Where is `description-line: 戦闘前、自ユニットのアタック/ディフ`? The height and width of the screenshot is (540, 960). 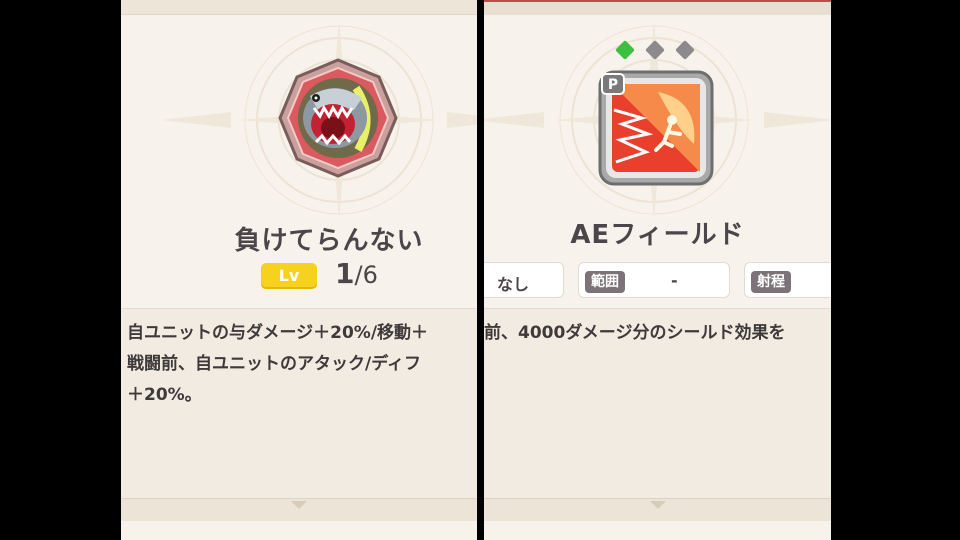
description-line: 戦闘前、自ユニットのアタック/ディフ is located at coordinates (274, 364).